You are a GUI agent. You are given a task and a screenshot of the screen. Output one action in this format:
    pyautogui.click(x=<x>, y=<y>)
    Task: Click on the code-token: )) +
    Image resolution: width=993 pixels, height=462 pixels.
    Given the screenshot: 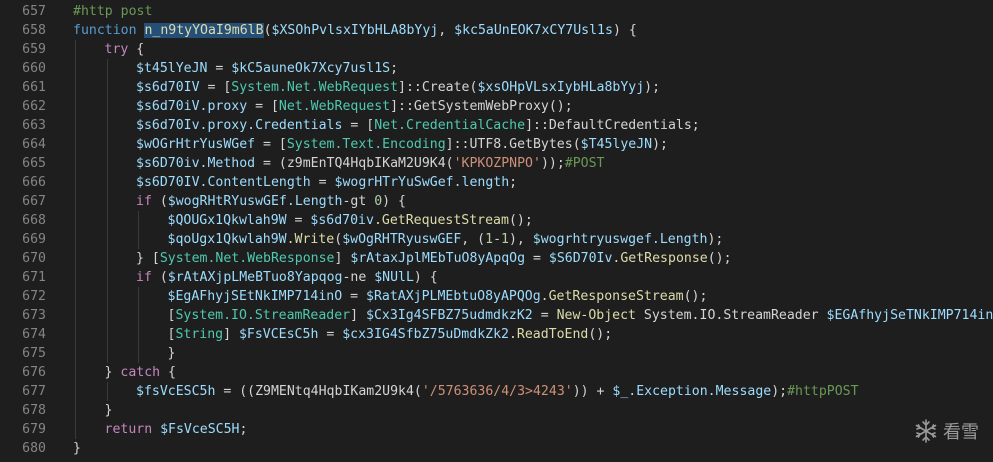 What is the action you would take?
    pyautogui.click(x=592, y=391)
    